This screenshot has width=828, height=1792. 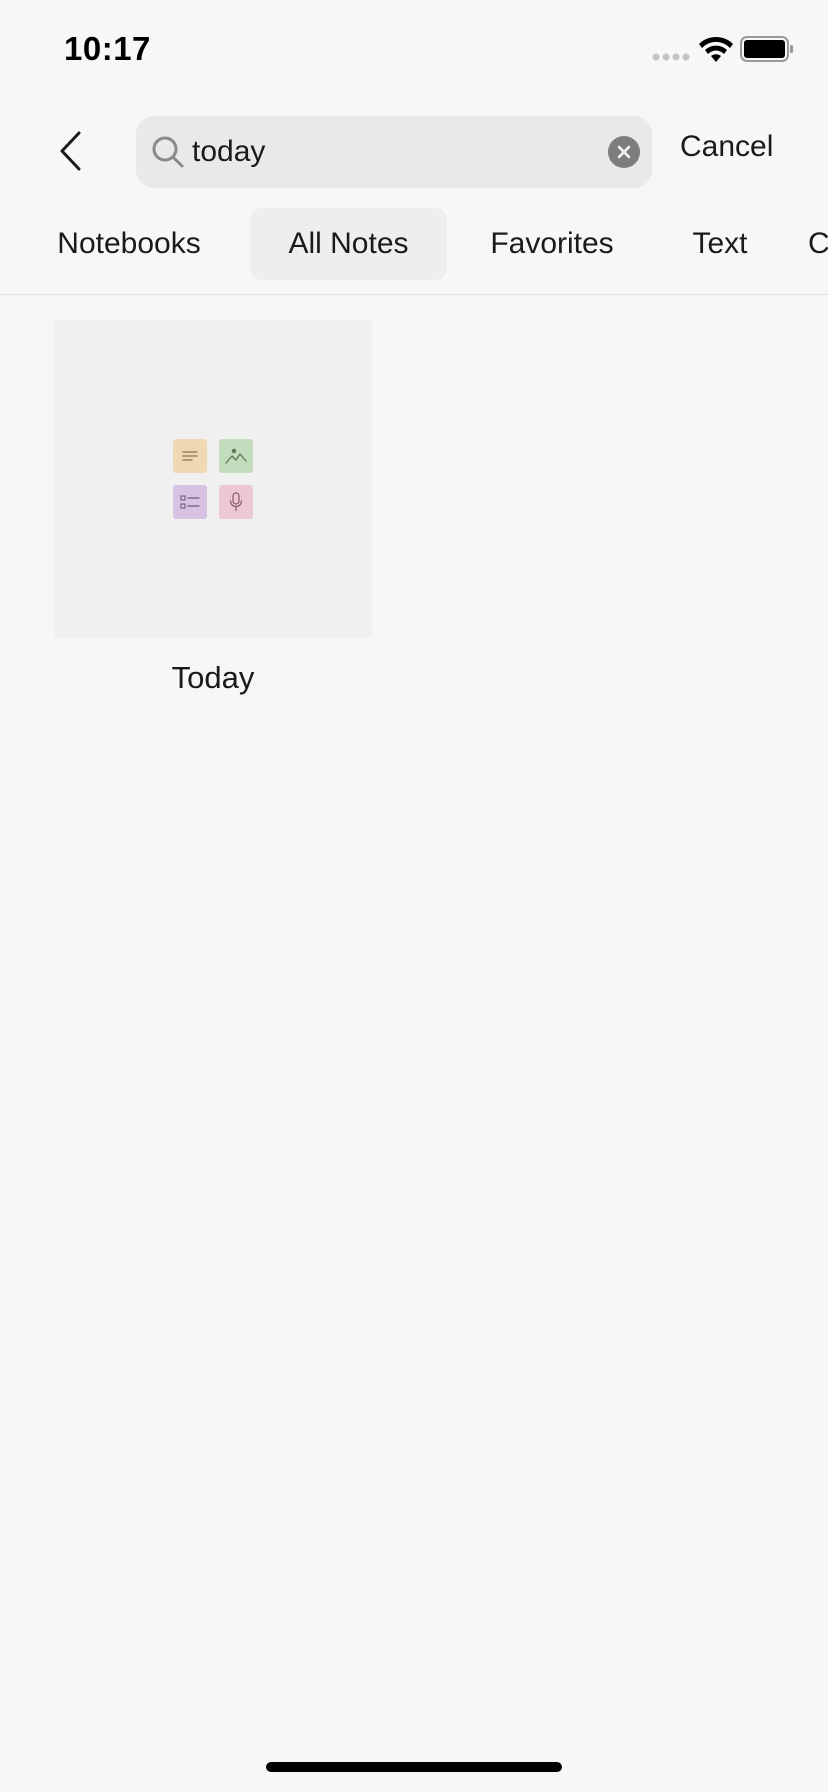 I want to click on filter-tabs: Notebooks All Notes Favorites Text C, so click(x=414, y=244).